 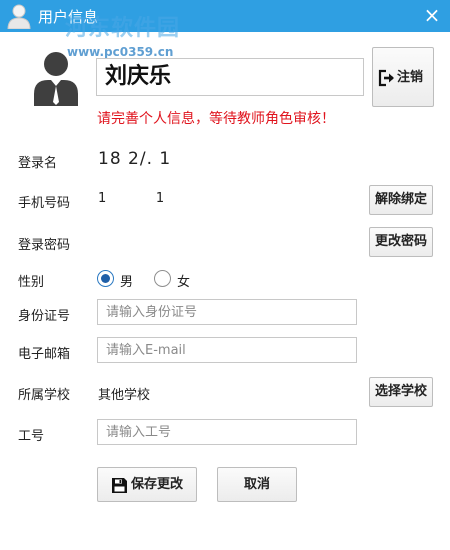 I want to click on logout-label: 注销, so click(x=410, y=77).